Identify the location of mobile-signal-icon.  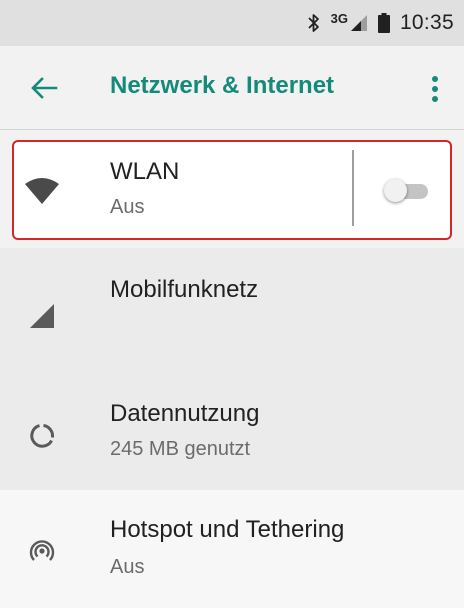
(359, 23).